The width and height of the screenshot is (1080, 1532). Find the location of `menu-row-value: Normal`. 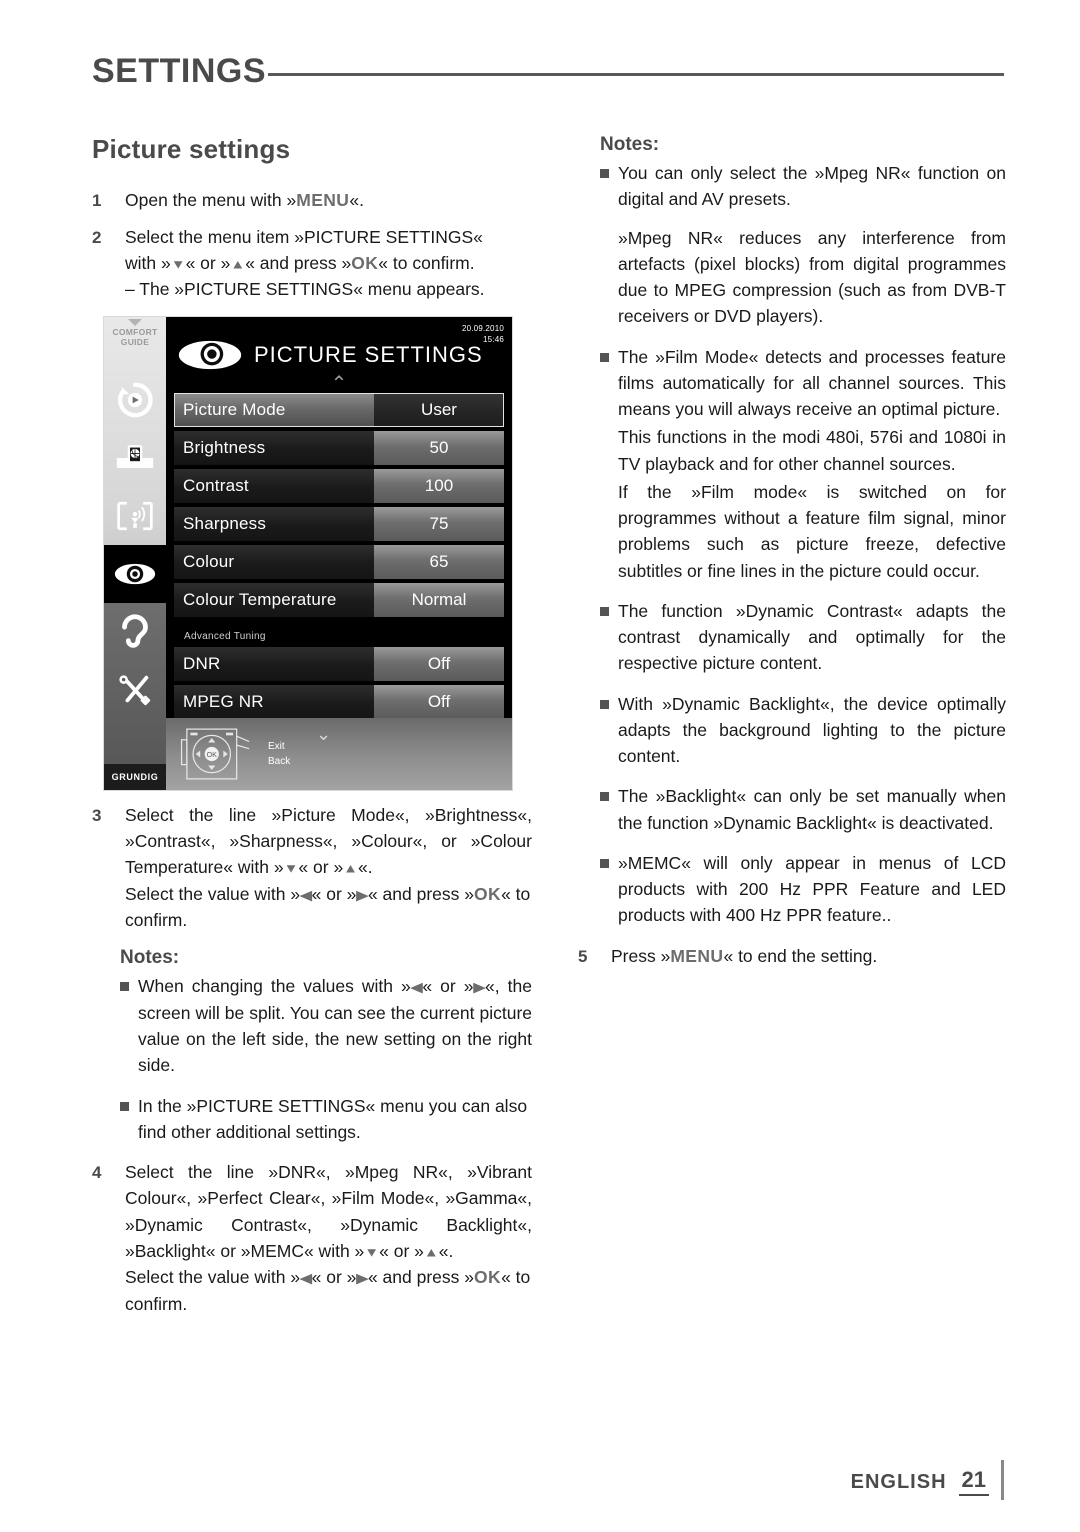

menu-row-value: Normal is located at coordinates (439, 599).